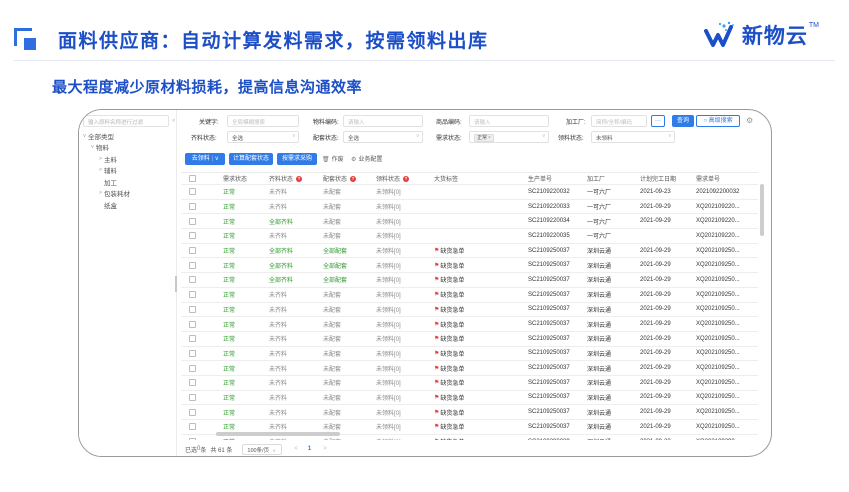 The height and width of the screenshot is (492, 849). I want to click on keyword-input: 全局模糊搜索, so click(263, 121).